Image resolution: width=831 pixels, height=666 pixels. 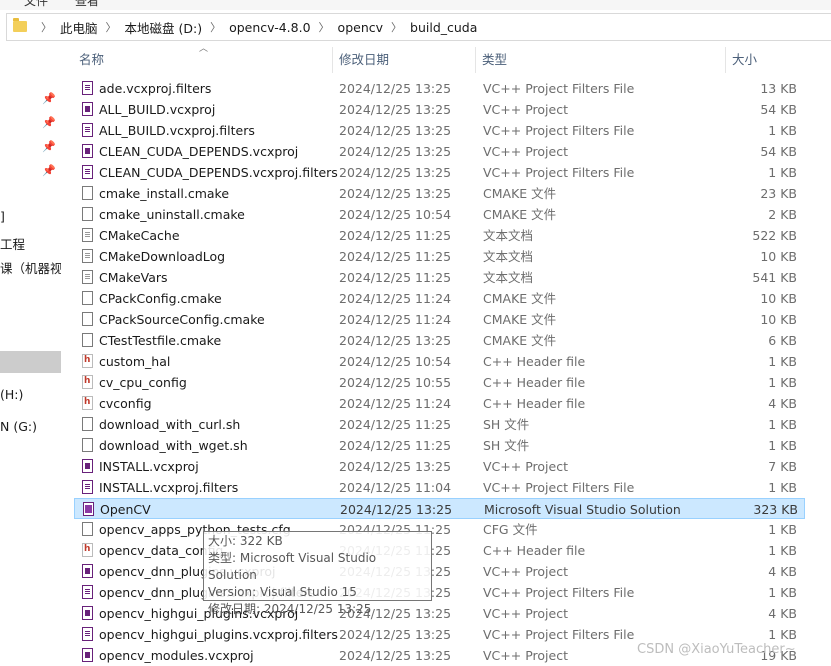 What do you see at coordinates (439, 277) in the screenshot?
I see `file-row: CMakeVars 2024/12/25 11:25 文本文档 541 KB` at bounding box center [439, 277].